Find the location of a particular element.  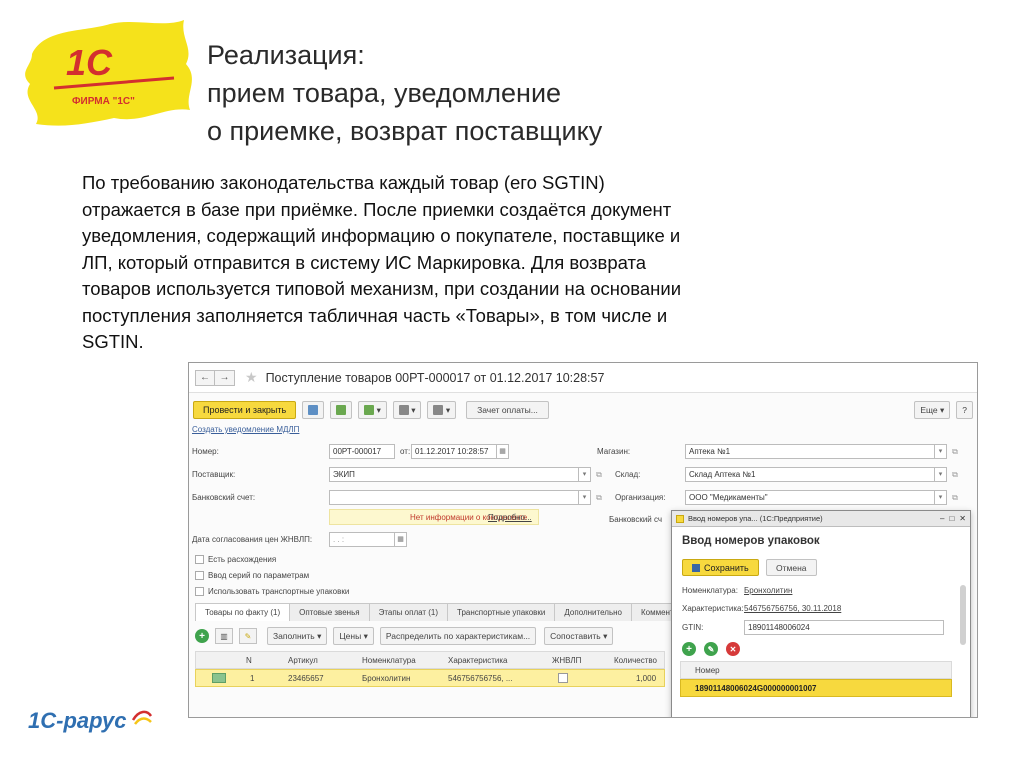

supplier-dropdown-icon: ▾ is located at coordinates (585, 474).